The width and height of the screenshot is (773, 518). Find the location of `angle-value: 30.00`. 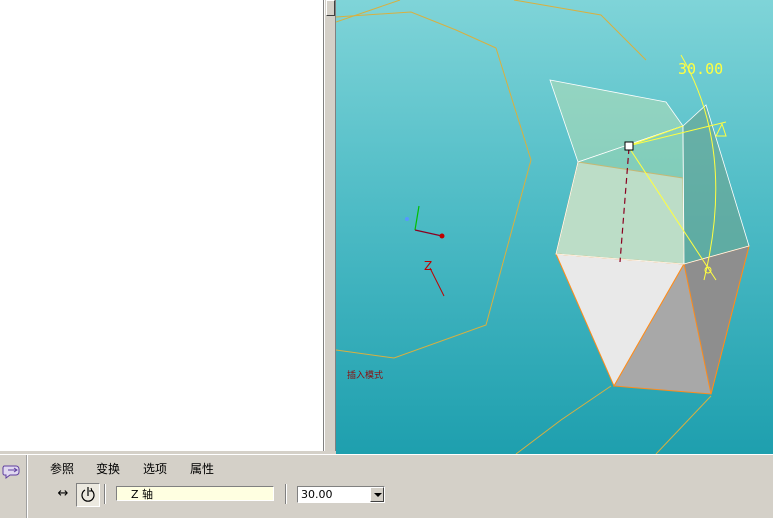

angle-value: 30.00 is located at coordinates (317, 494).